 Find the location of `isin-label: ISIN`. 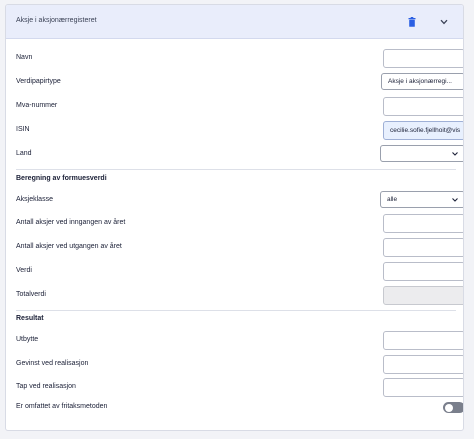

isin-label: ISIN is located at coordinates (23, 129).